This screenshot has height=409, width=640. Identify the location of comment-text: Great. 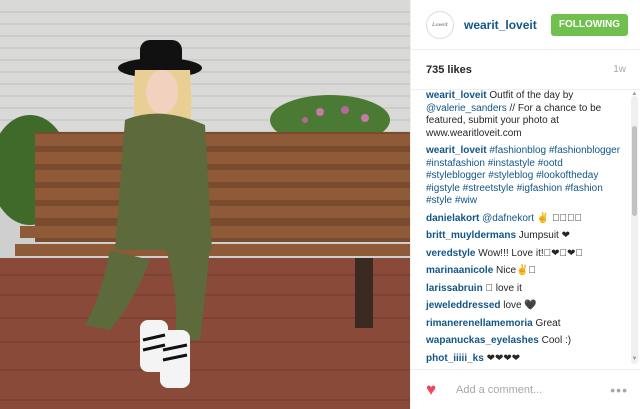
(546, 323).